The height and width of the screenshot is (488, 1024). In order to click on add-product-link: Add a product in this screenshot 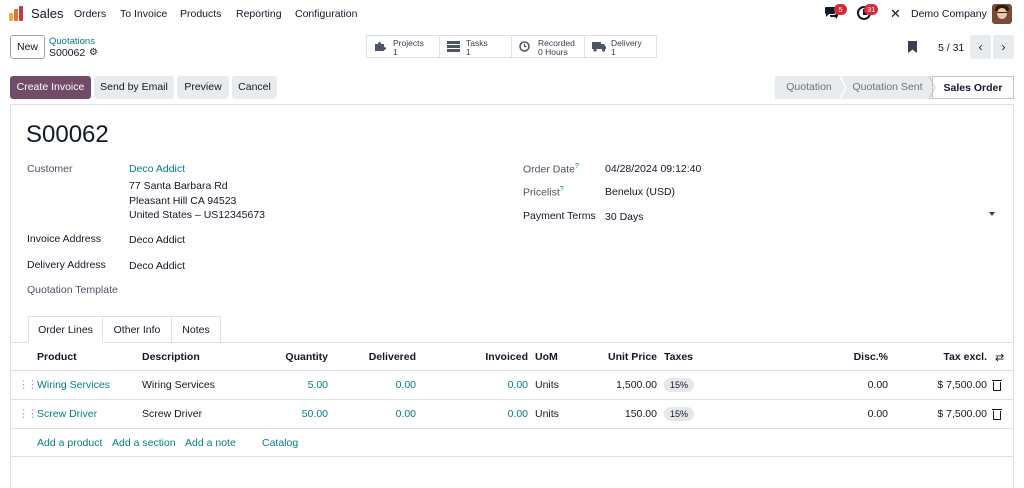, I will do `click(69, 443)`.